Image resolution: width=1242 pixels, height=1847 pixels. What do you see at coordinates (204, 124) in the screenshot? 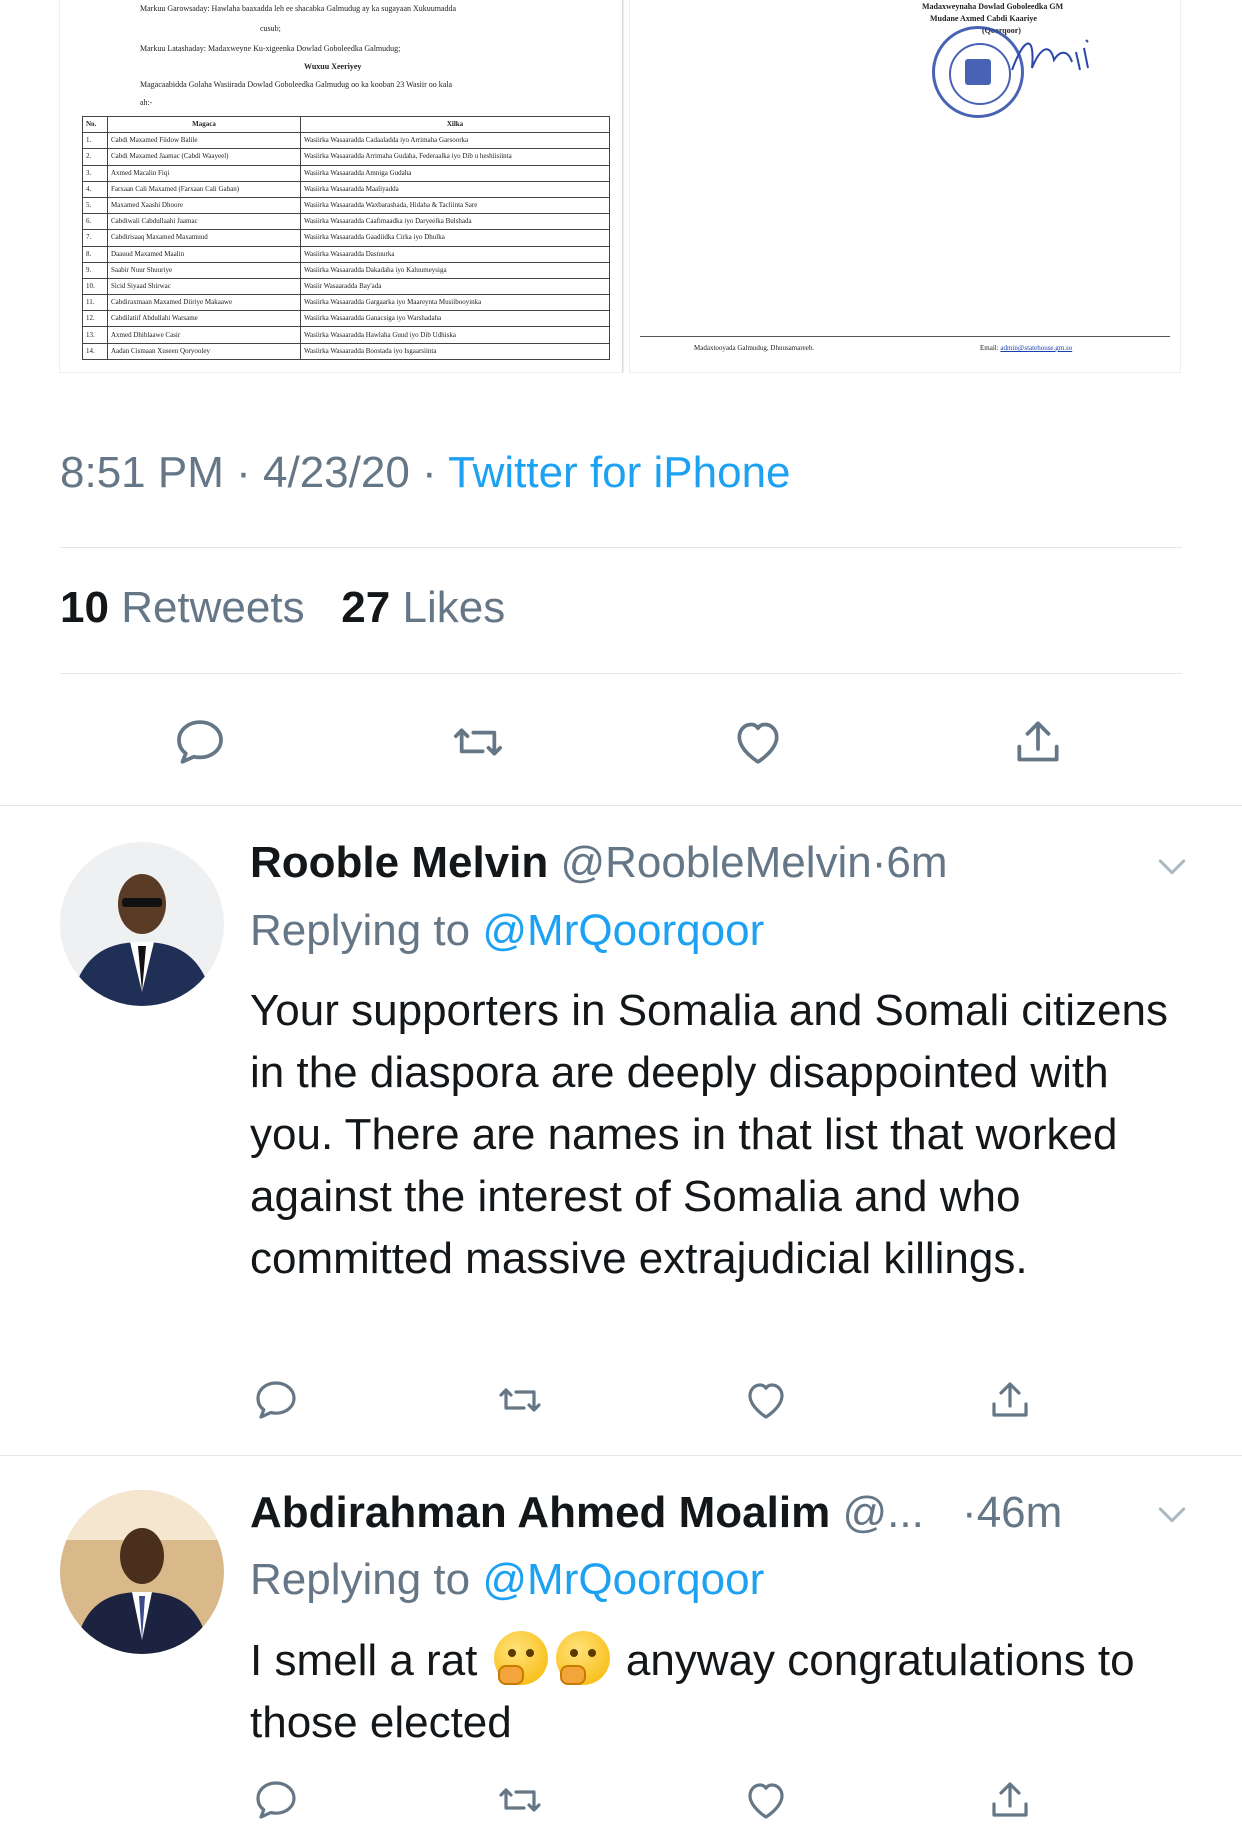
I see `table-header: Magaca` at bounding box center [204, 124].